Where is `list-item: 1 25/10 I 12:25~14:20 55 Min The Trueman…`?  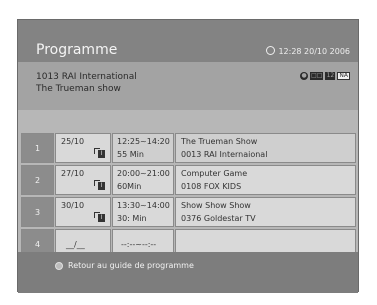
list-item: 1 25/10 I 12:25~14:20 55 Min The Trueman… is located at coordinates (188, 148).